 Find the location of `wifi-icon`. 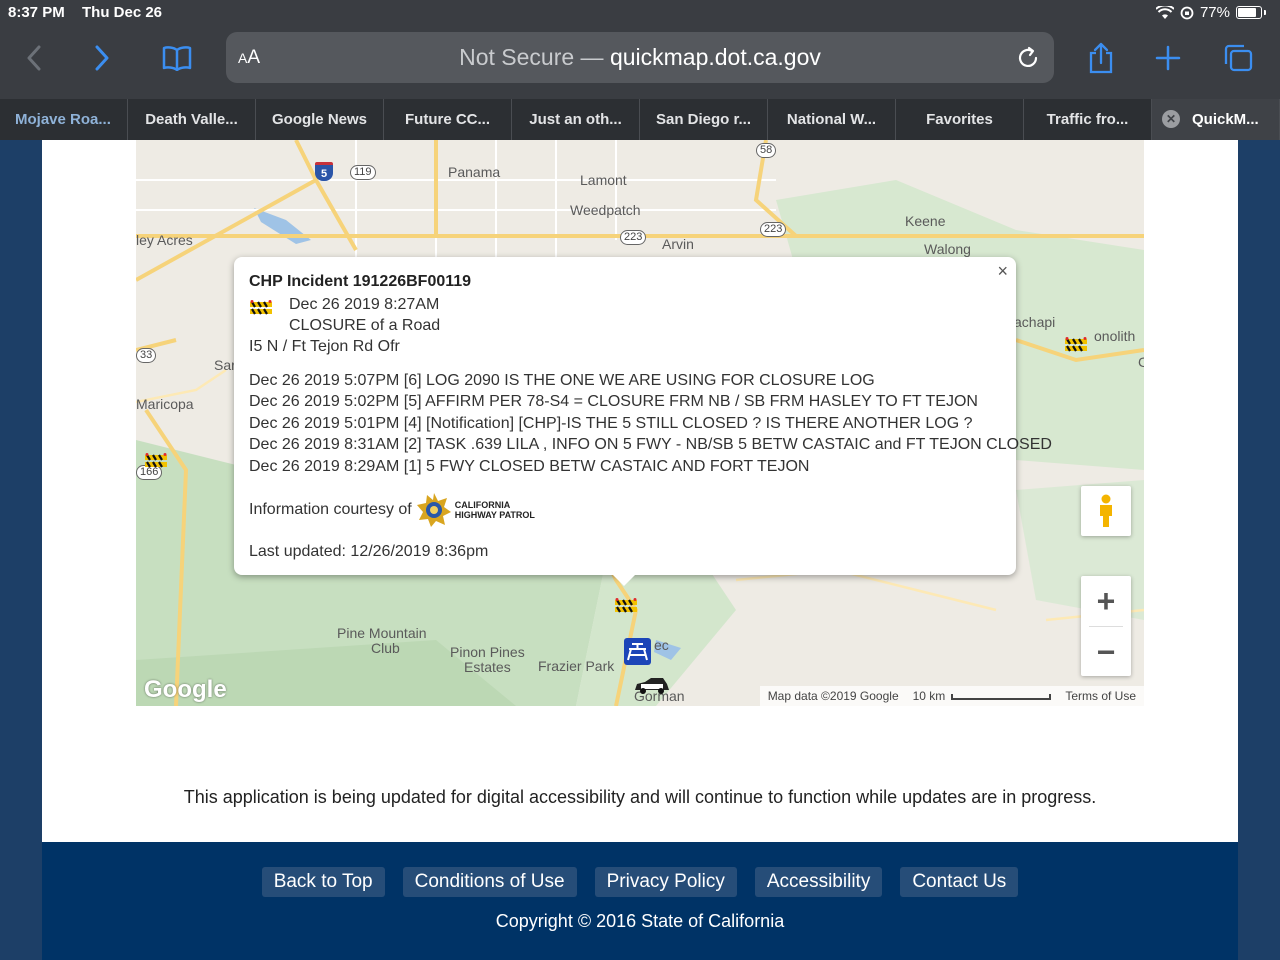

wifi-icon is located at coordinates (1164, 12).